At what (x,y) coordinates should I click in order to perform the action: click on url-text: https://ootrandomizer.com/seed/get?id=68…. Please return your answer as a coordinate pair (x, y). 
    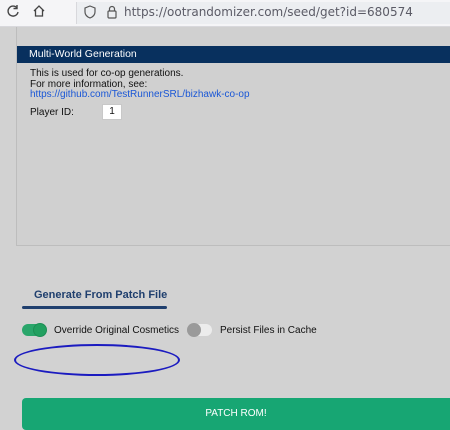
    Looking at the image, I should click on (268, 12).